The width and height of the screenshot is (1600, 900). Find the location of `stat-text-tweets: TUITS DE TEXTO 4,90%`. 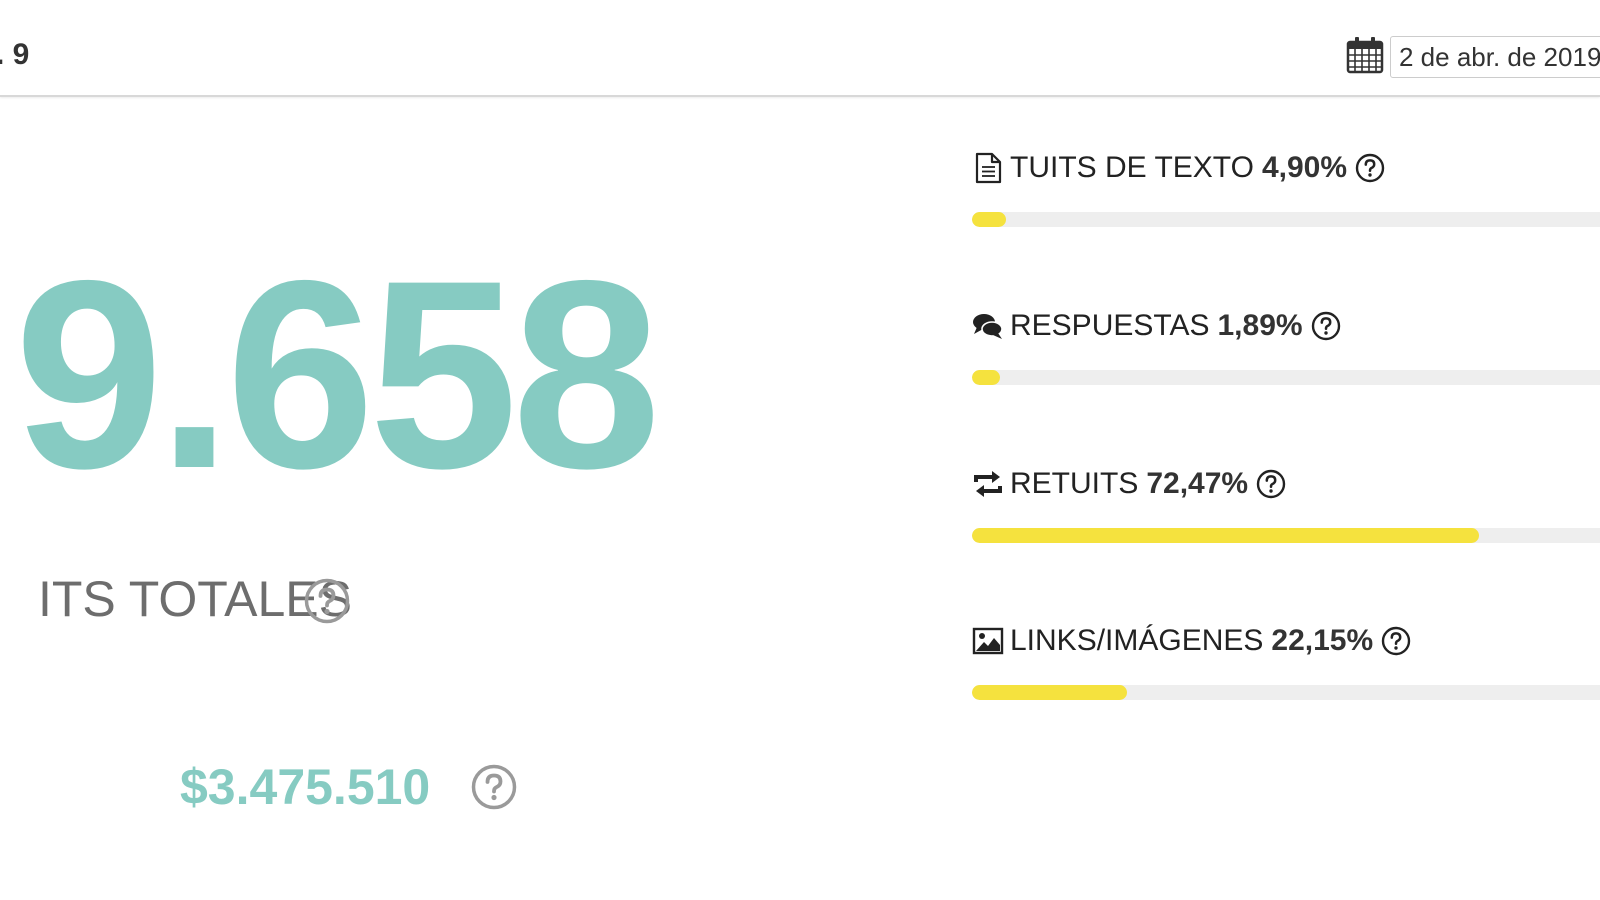

stat-text-tweets: TUITS DE TEXTO 4,90% is located at coordinates (1286, 187).